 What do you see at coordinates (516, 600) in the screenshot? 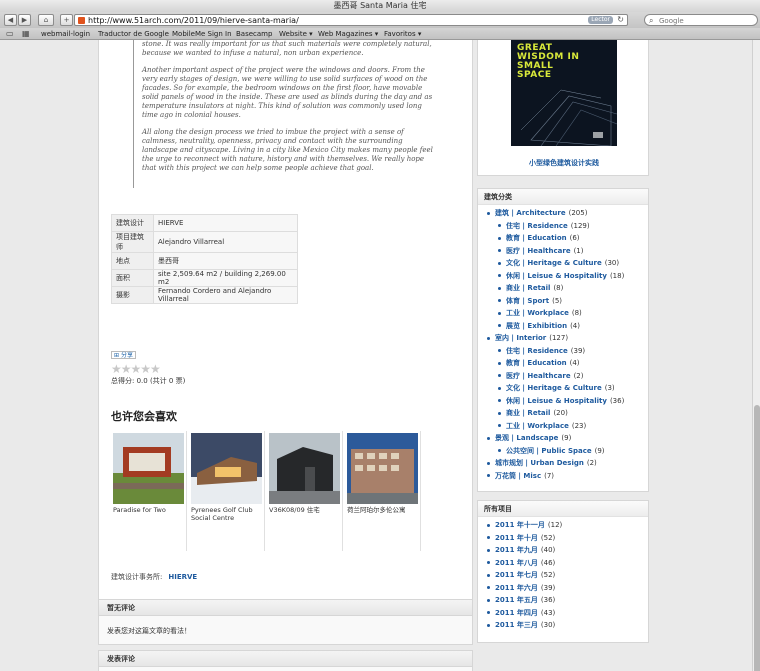
I see `list-item-link: 2011 年五月` at bounding box center [516, 600].